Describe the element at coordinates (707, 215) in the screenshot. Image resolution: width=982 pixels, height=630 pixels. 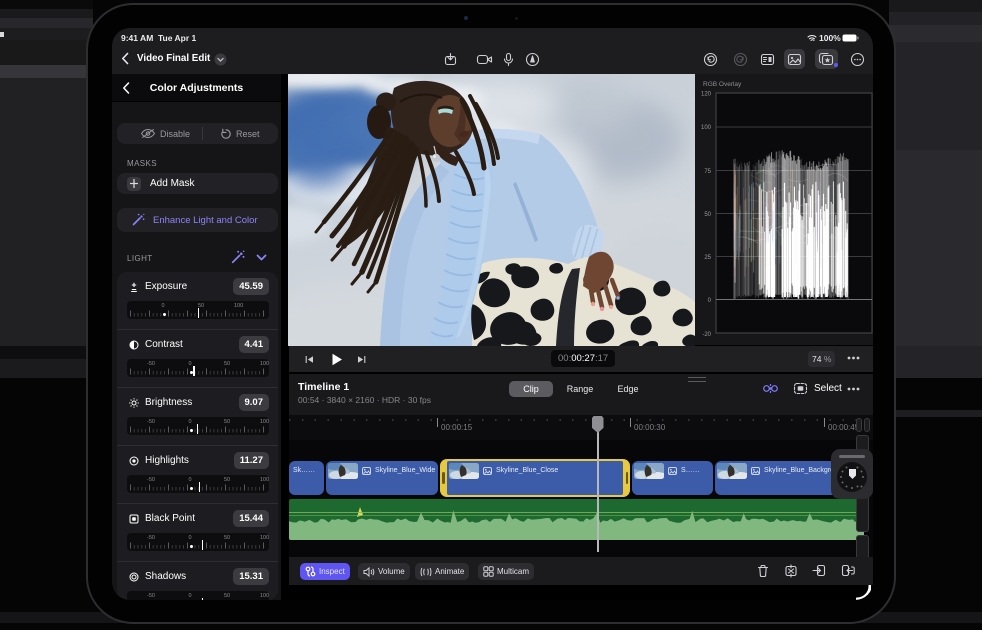
I see `svg-text: 50` at that location.